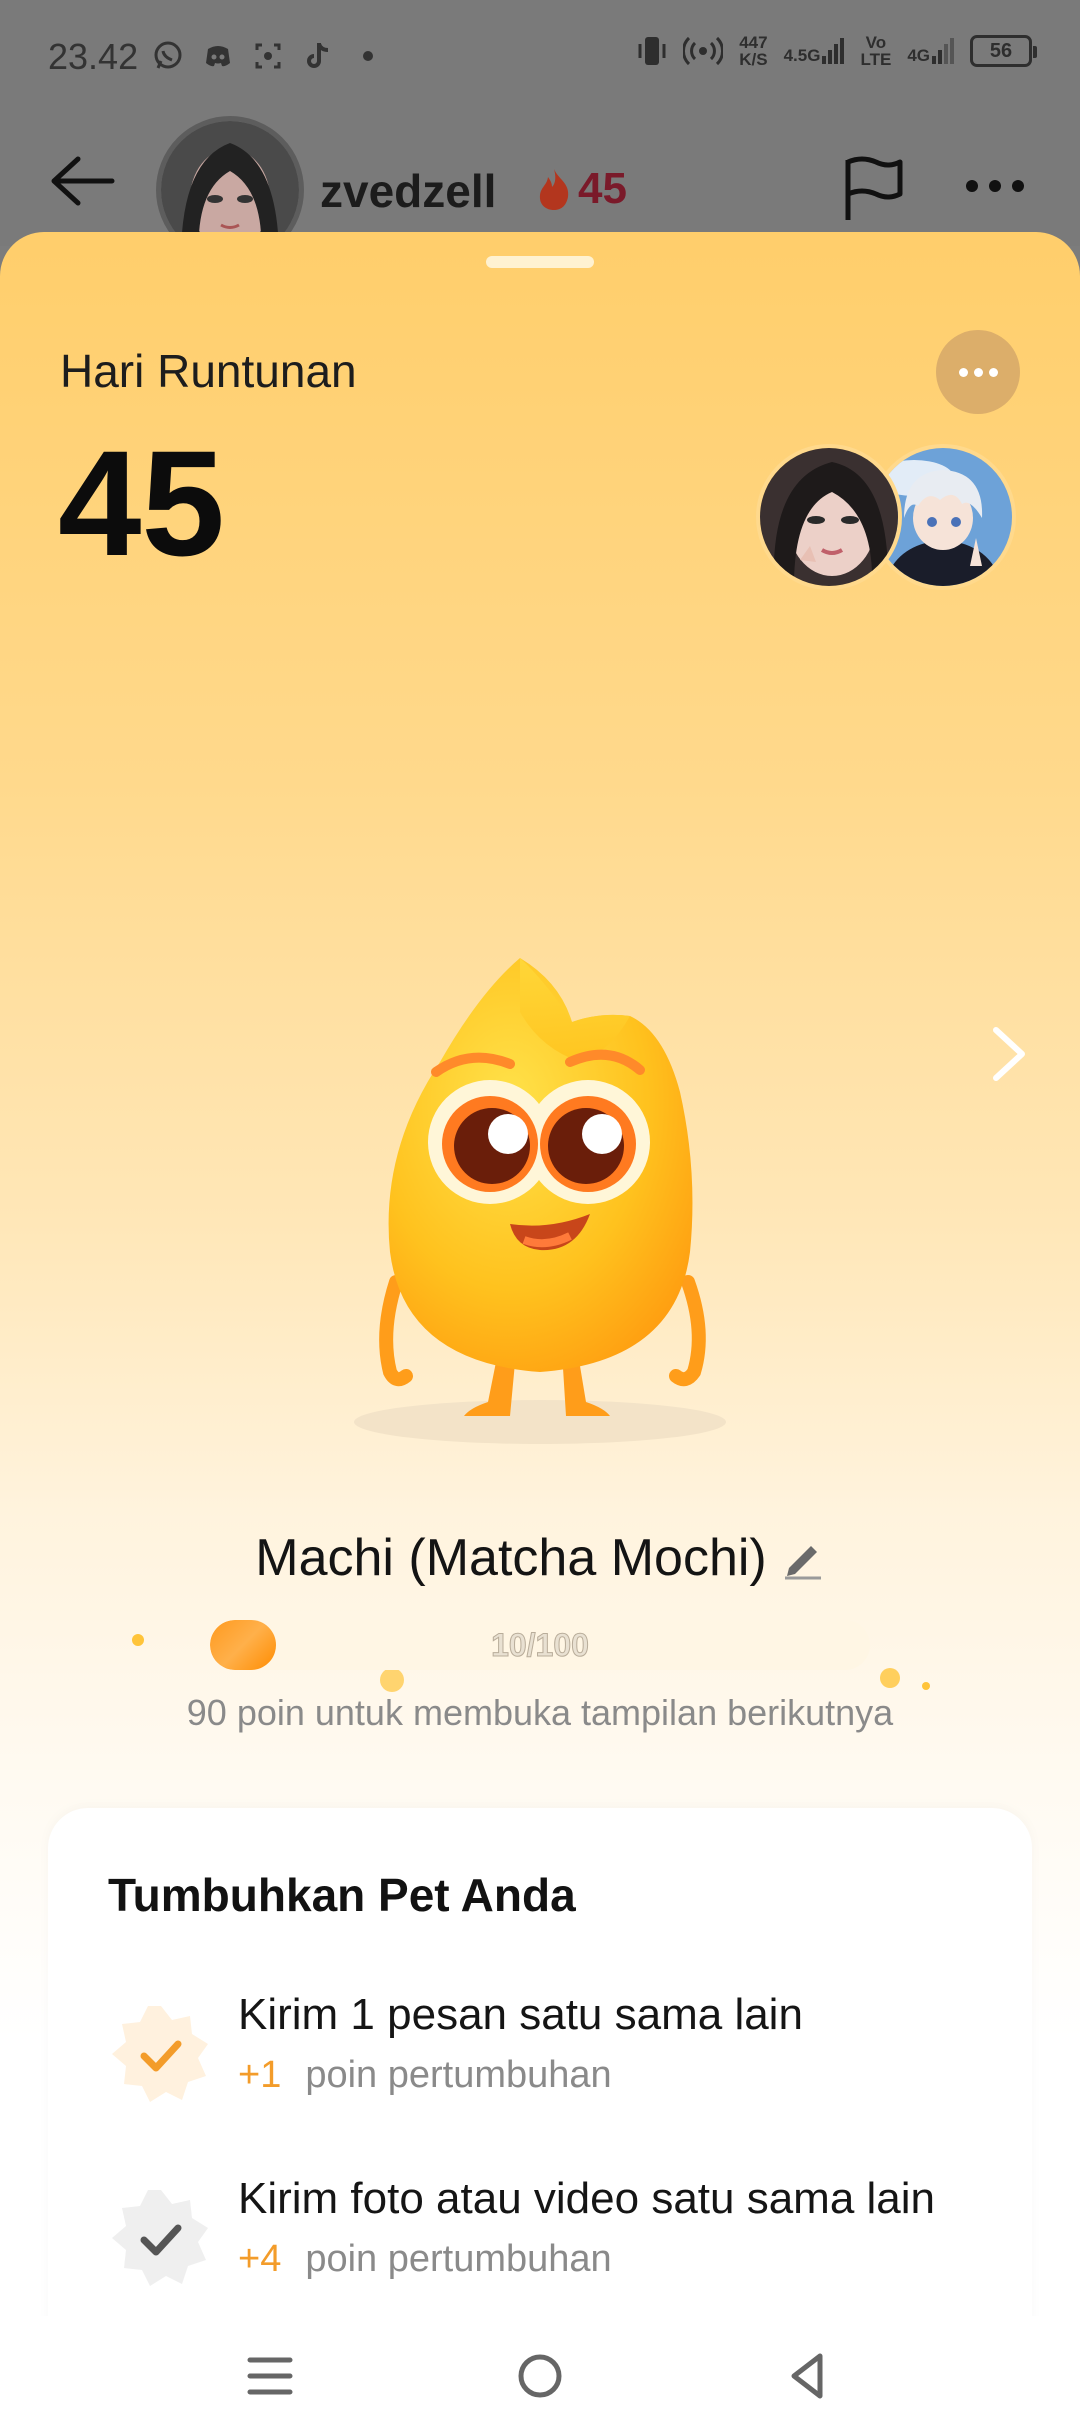 This screenshot has width=1080, height=2436. I want to click on growth-progress-bar: 10/100, so click(540, 1645).